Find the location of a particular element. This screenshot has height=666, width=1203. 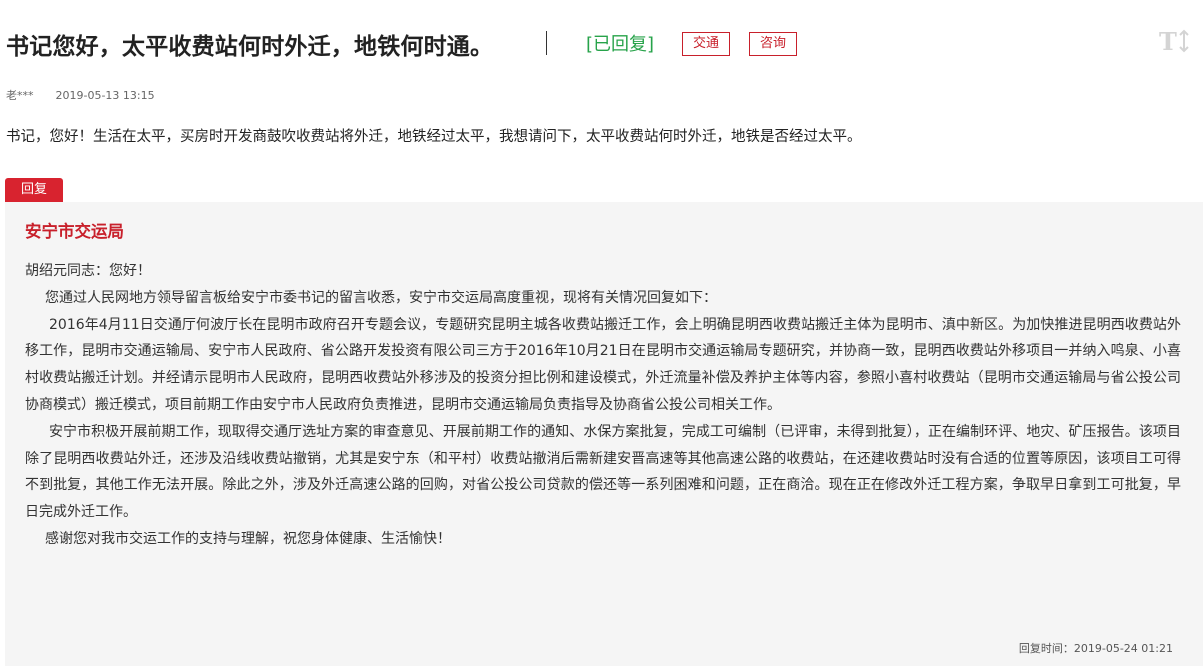

reply-greeting: 胡绍元同志：您好！ is located at coordinates (88, 271).